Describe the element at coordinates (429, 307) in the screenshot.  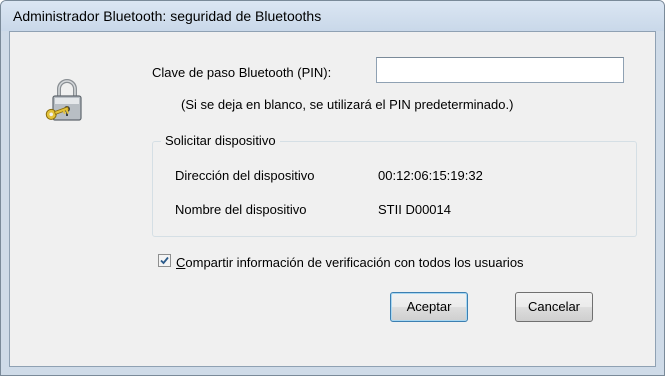
I see `ok-button: Aceptar` at that location.